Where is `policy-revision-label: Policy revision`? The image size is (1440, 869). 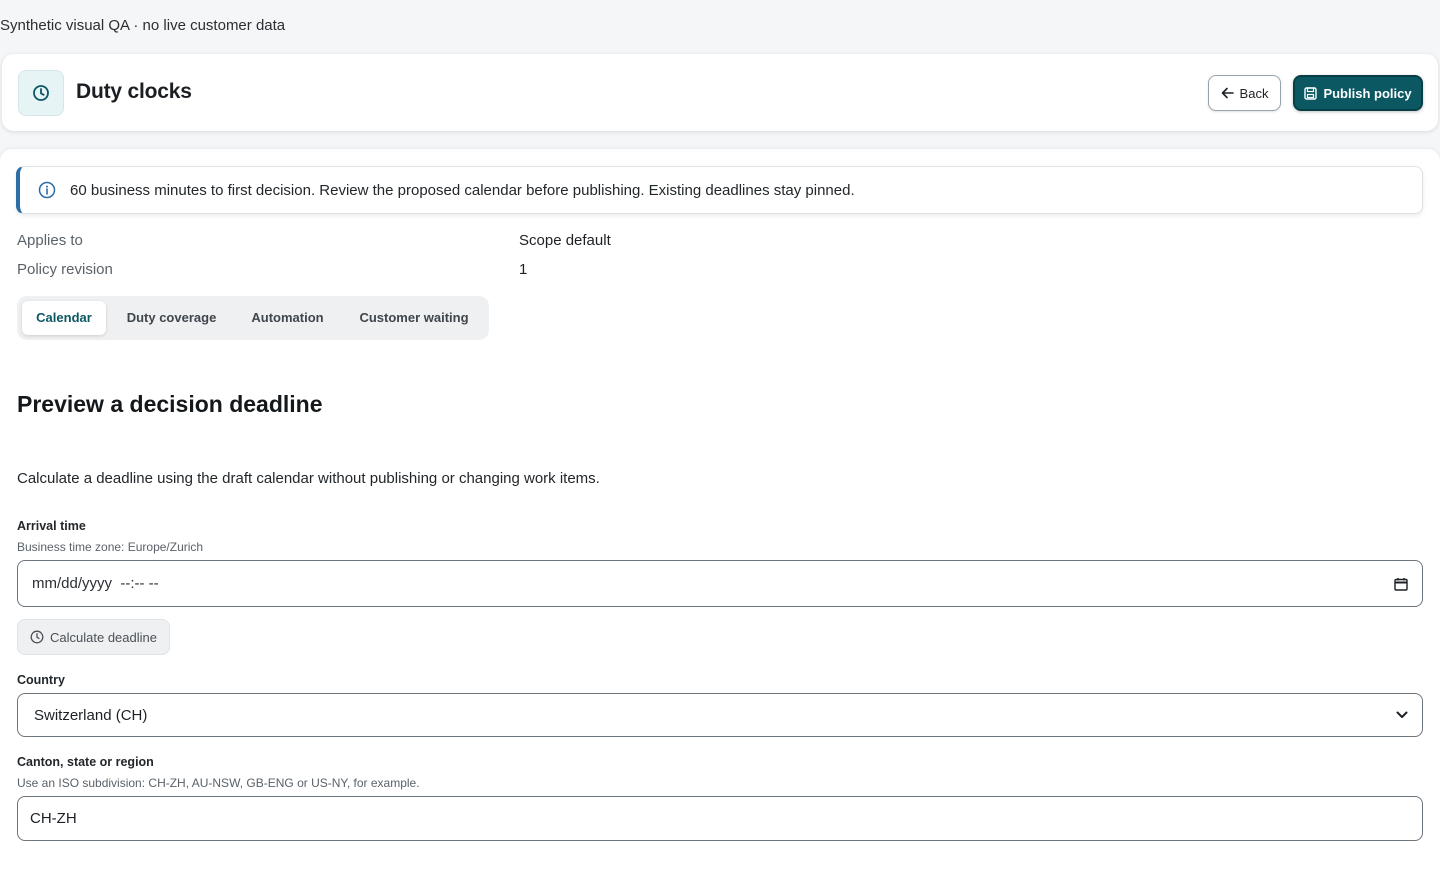
policy-revision-label: Policy revision is located at coordinates (65, 269).